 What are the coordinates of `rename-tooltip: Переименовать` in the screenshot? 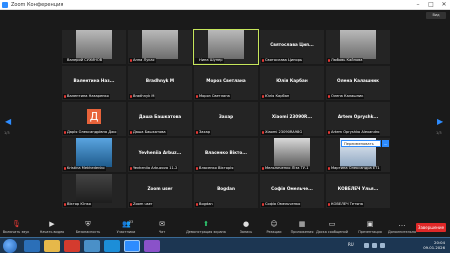 It's located at (361, 143).